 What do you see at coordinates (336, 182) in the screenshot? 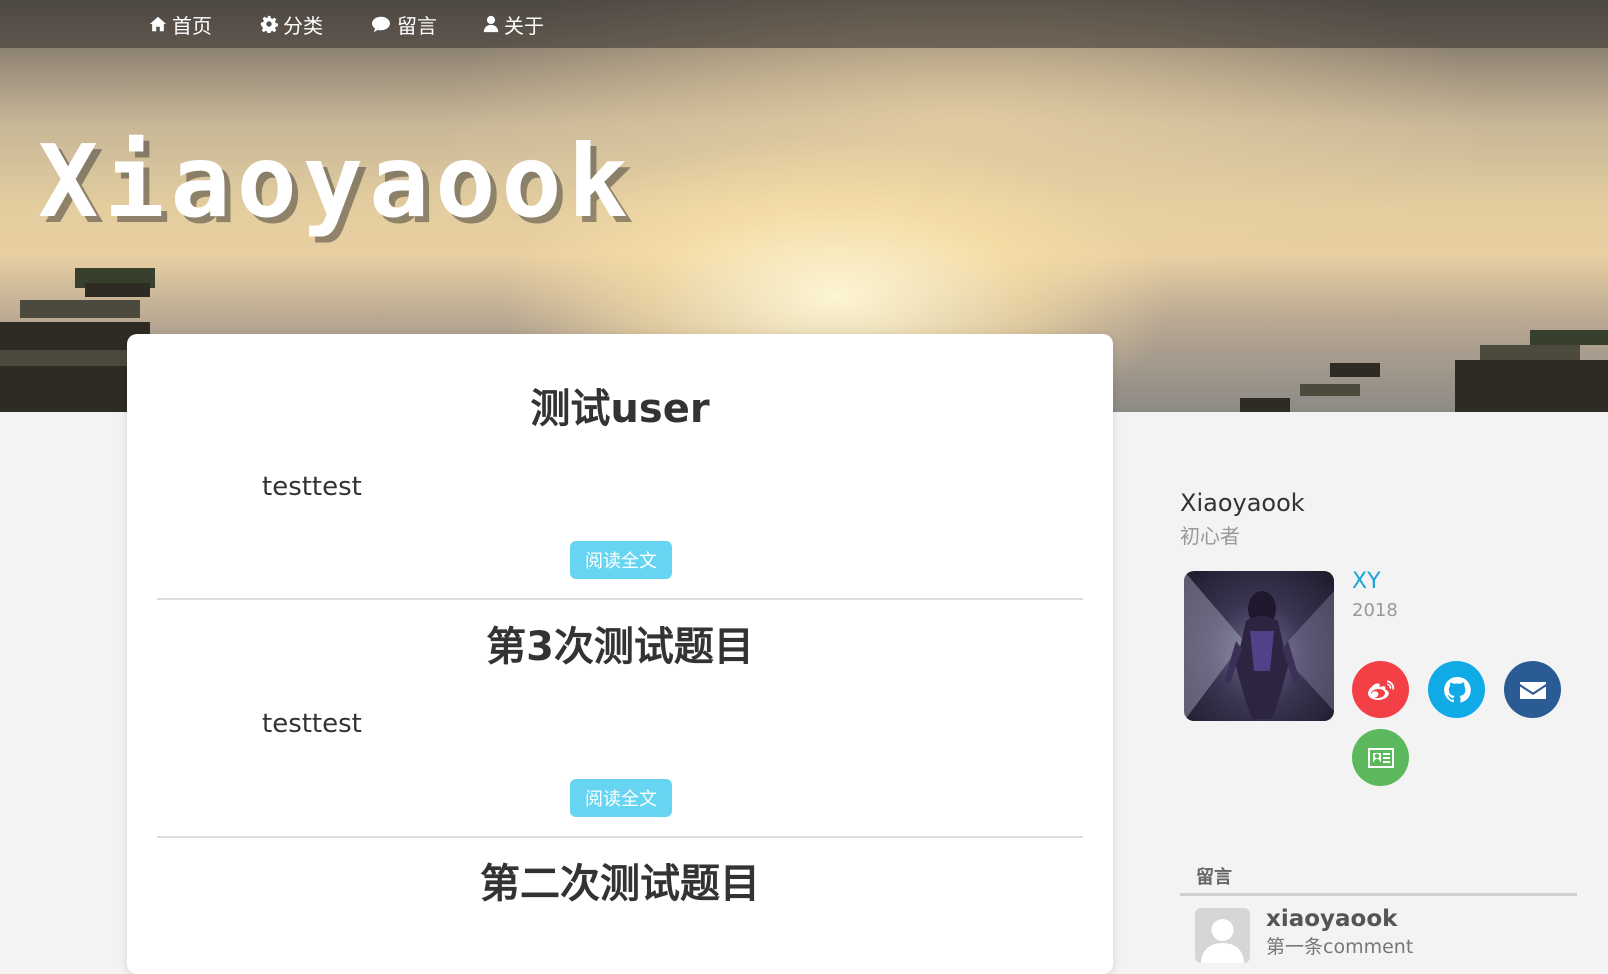
I see `site-title: Xiaoyaook` at bounding box center [336, 182].